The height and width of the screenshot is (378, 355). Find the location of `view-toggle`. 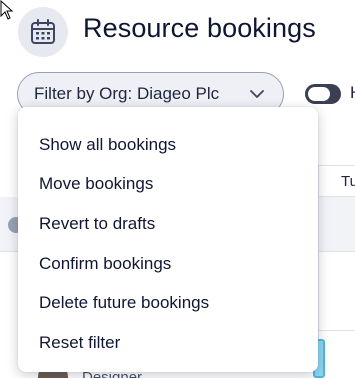

view-toggle is located at coordinates (323, 94).